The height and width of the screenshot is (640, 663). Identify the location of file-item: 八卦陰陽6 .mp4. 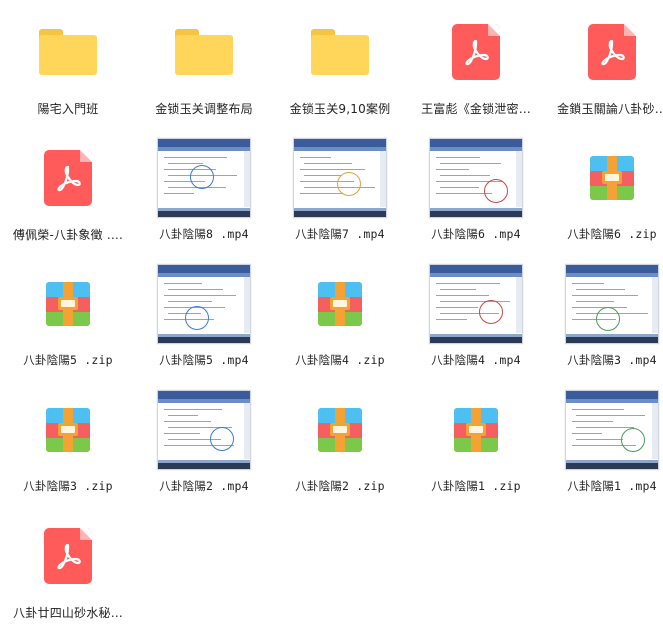
(476, 199).